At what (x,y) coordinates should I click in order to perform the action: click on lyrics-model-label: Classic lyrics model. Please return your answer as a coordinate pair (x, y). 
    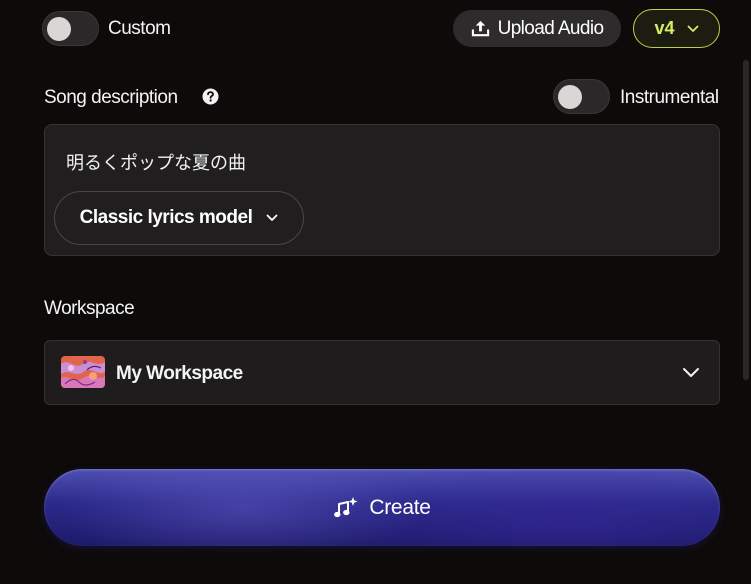
    Looking at the image, I should click on (166, 217).